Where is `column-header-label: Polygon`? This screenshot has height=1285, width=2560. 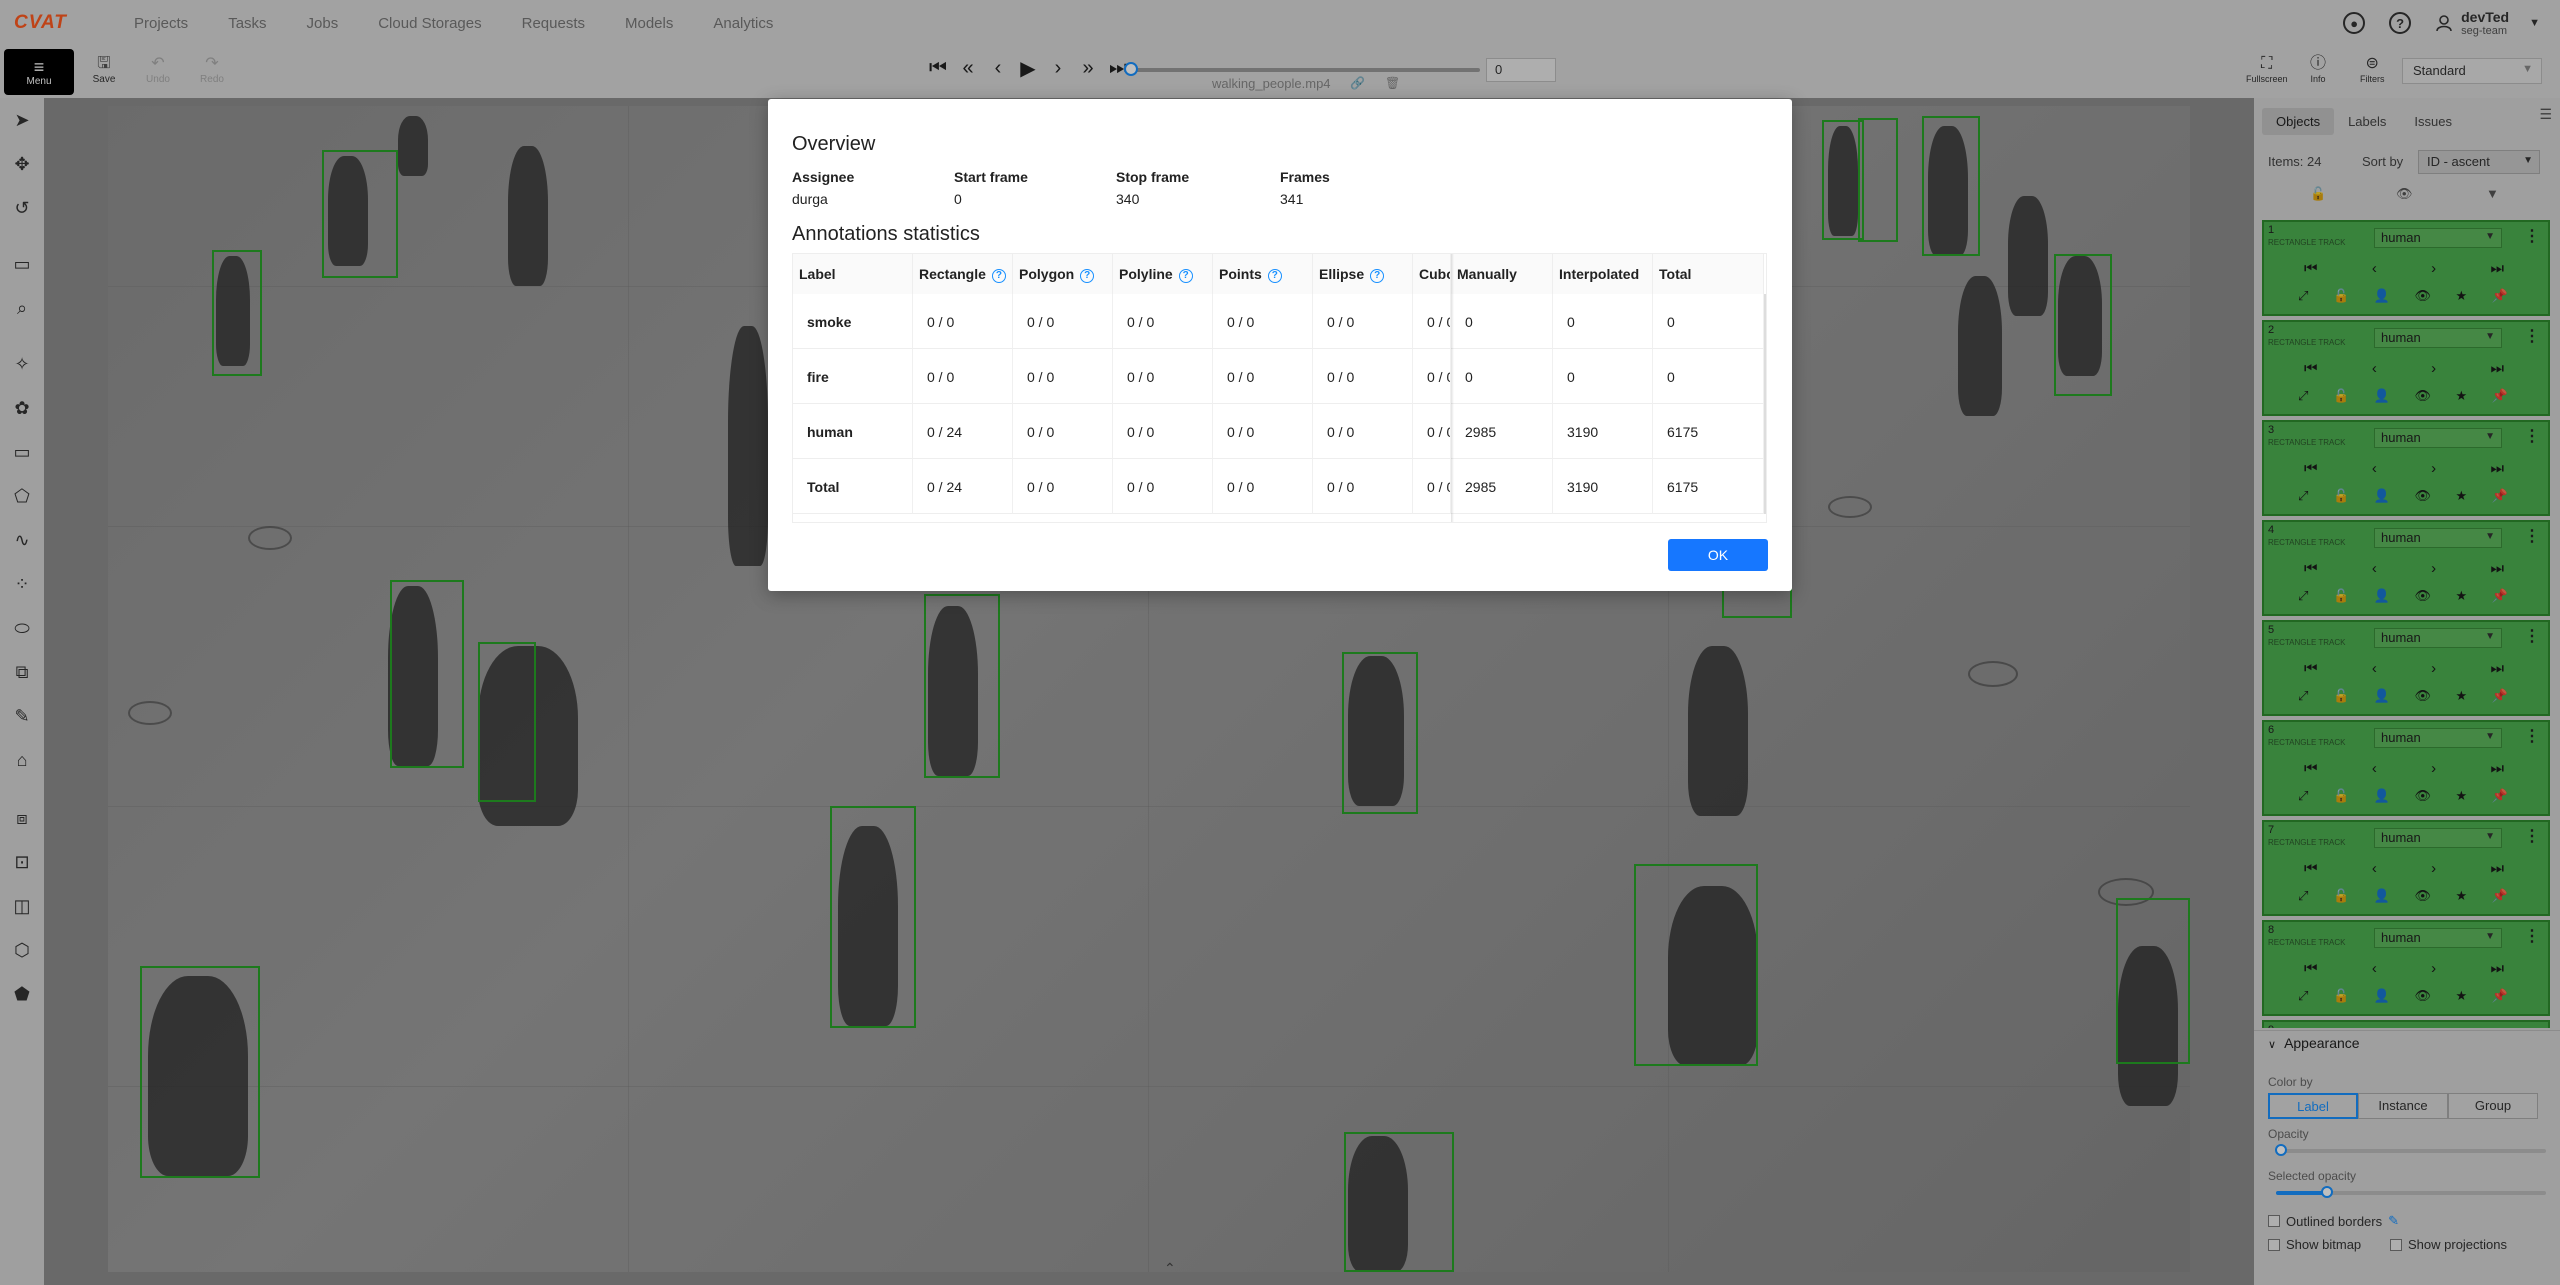
column-header-label: Polygon is located at coordinates (1047, 274).